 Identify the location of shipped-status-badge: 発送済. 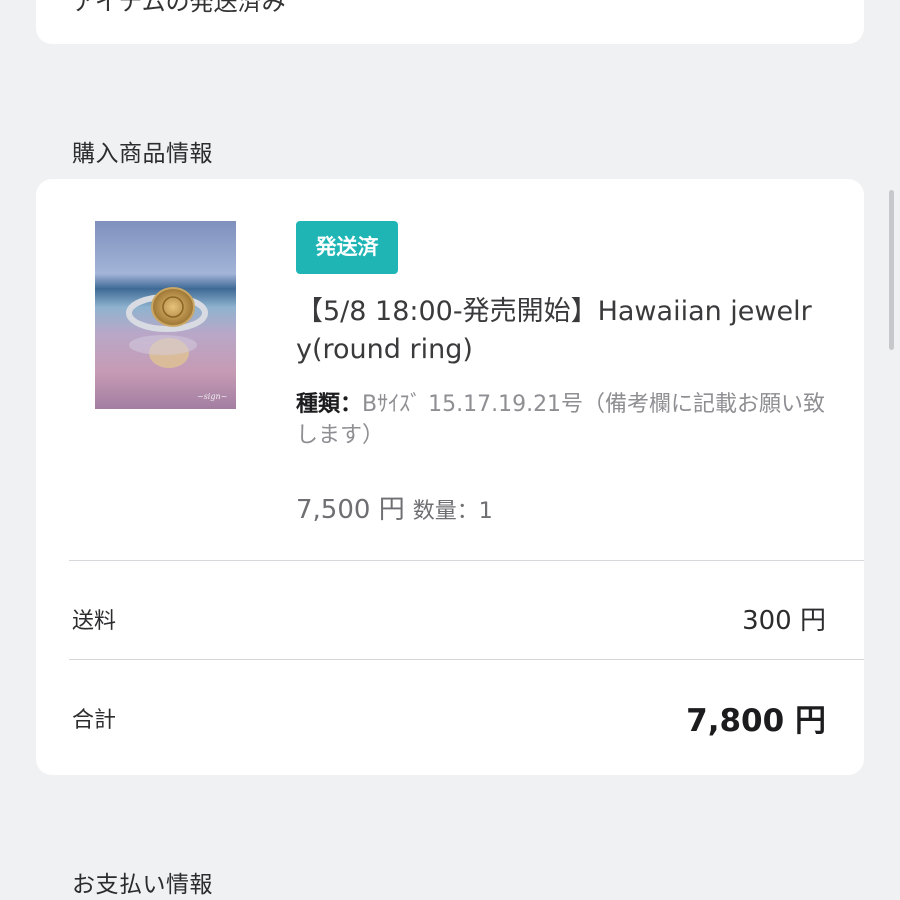
(347, 247).